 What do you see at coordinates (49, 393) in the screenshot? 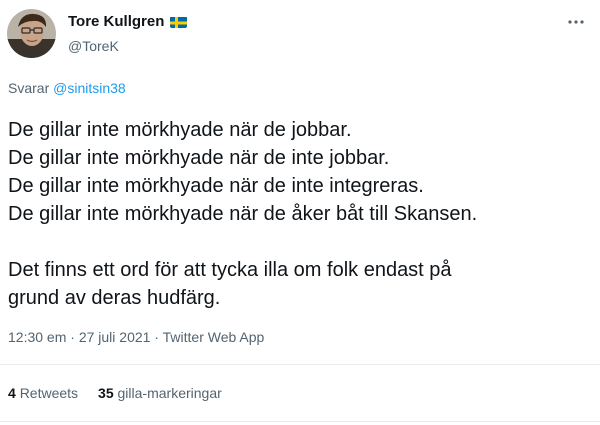
I see `retweets-label: Retweets` at bounding box center [49, 393].